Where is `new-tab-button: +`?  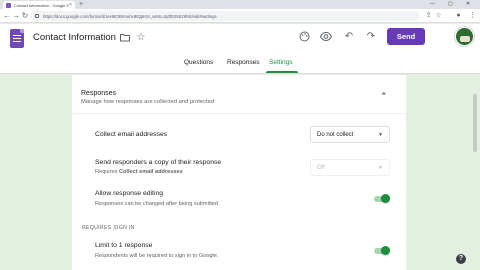
new-tab-button: + is located at coordinates (81, 4).